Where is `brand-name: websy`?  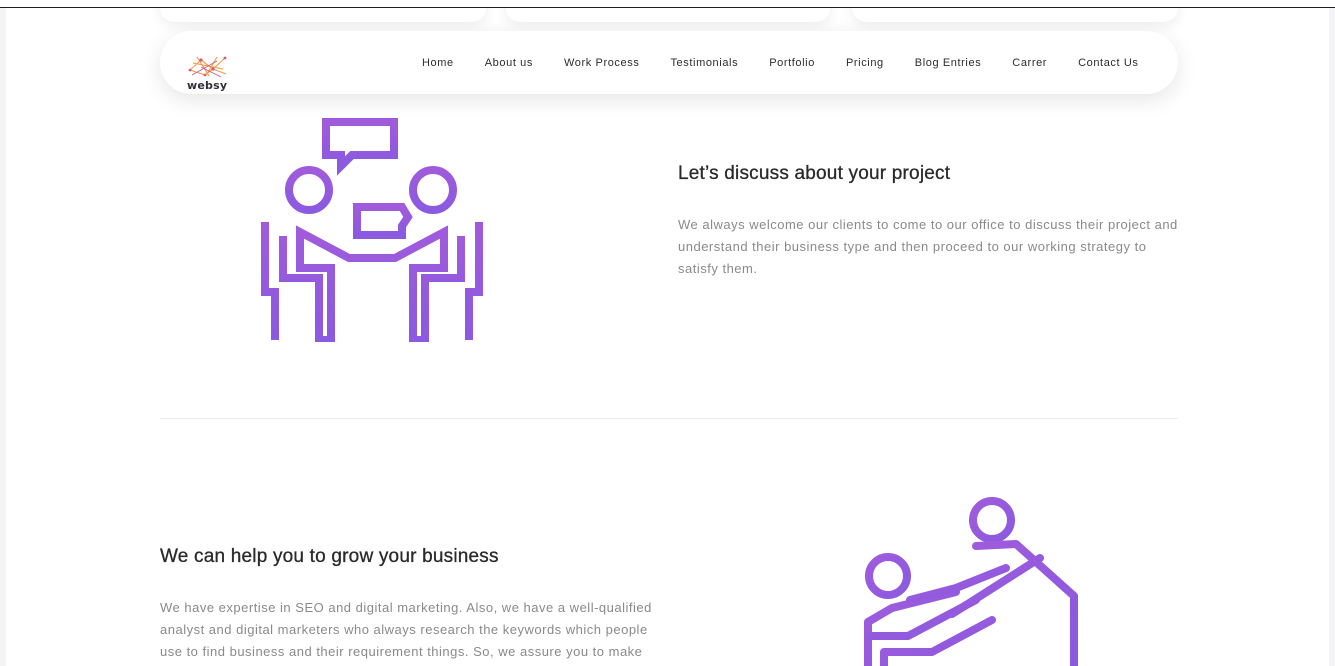 brand-name: websy is located at coordinates (207, 85).